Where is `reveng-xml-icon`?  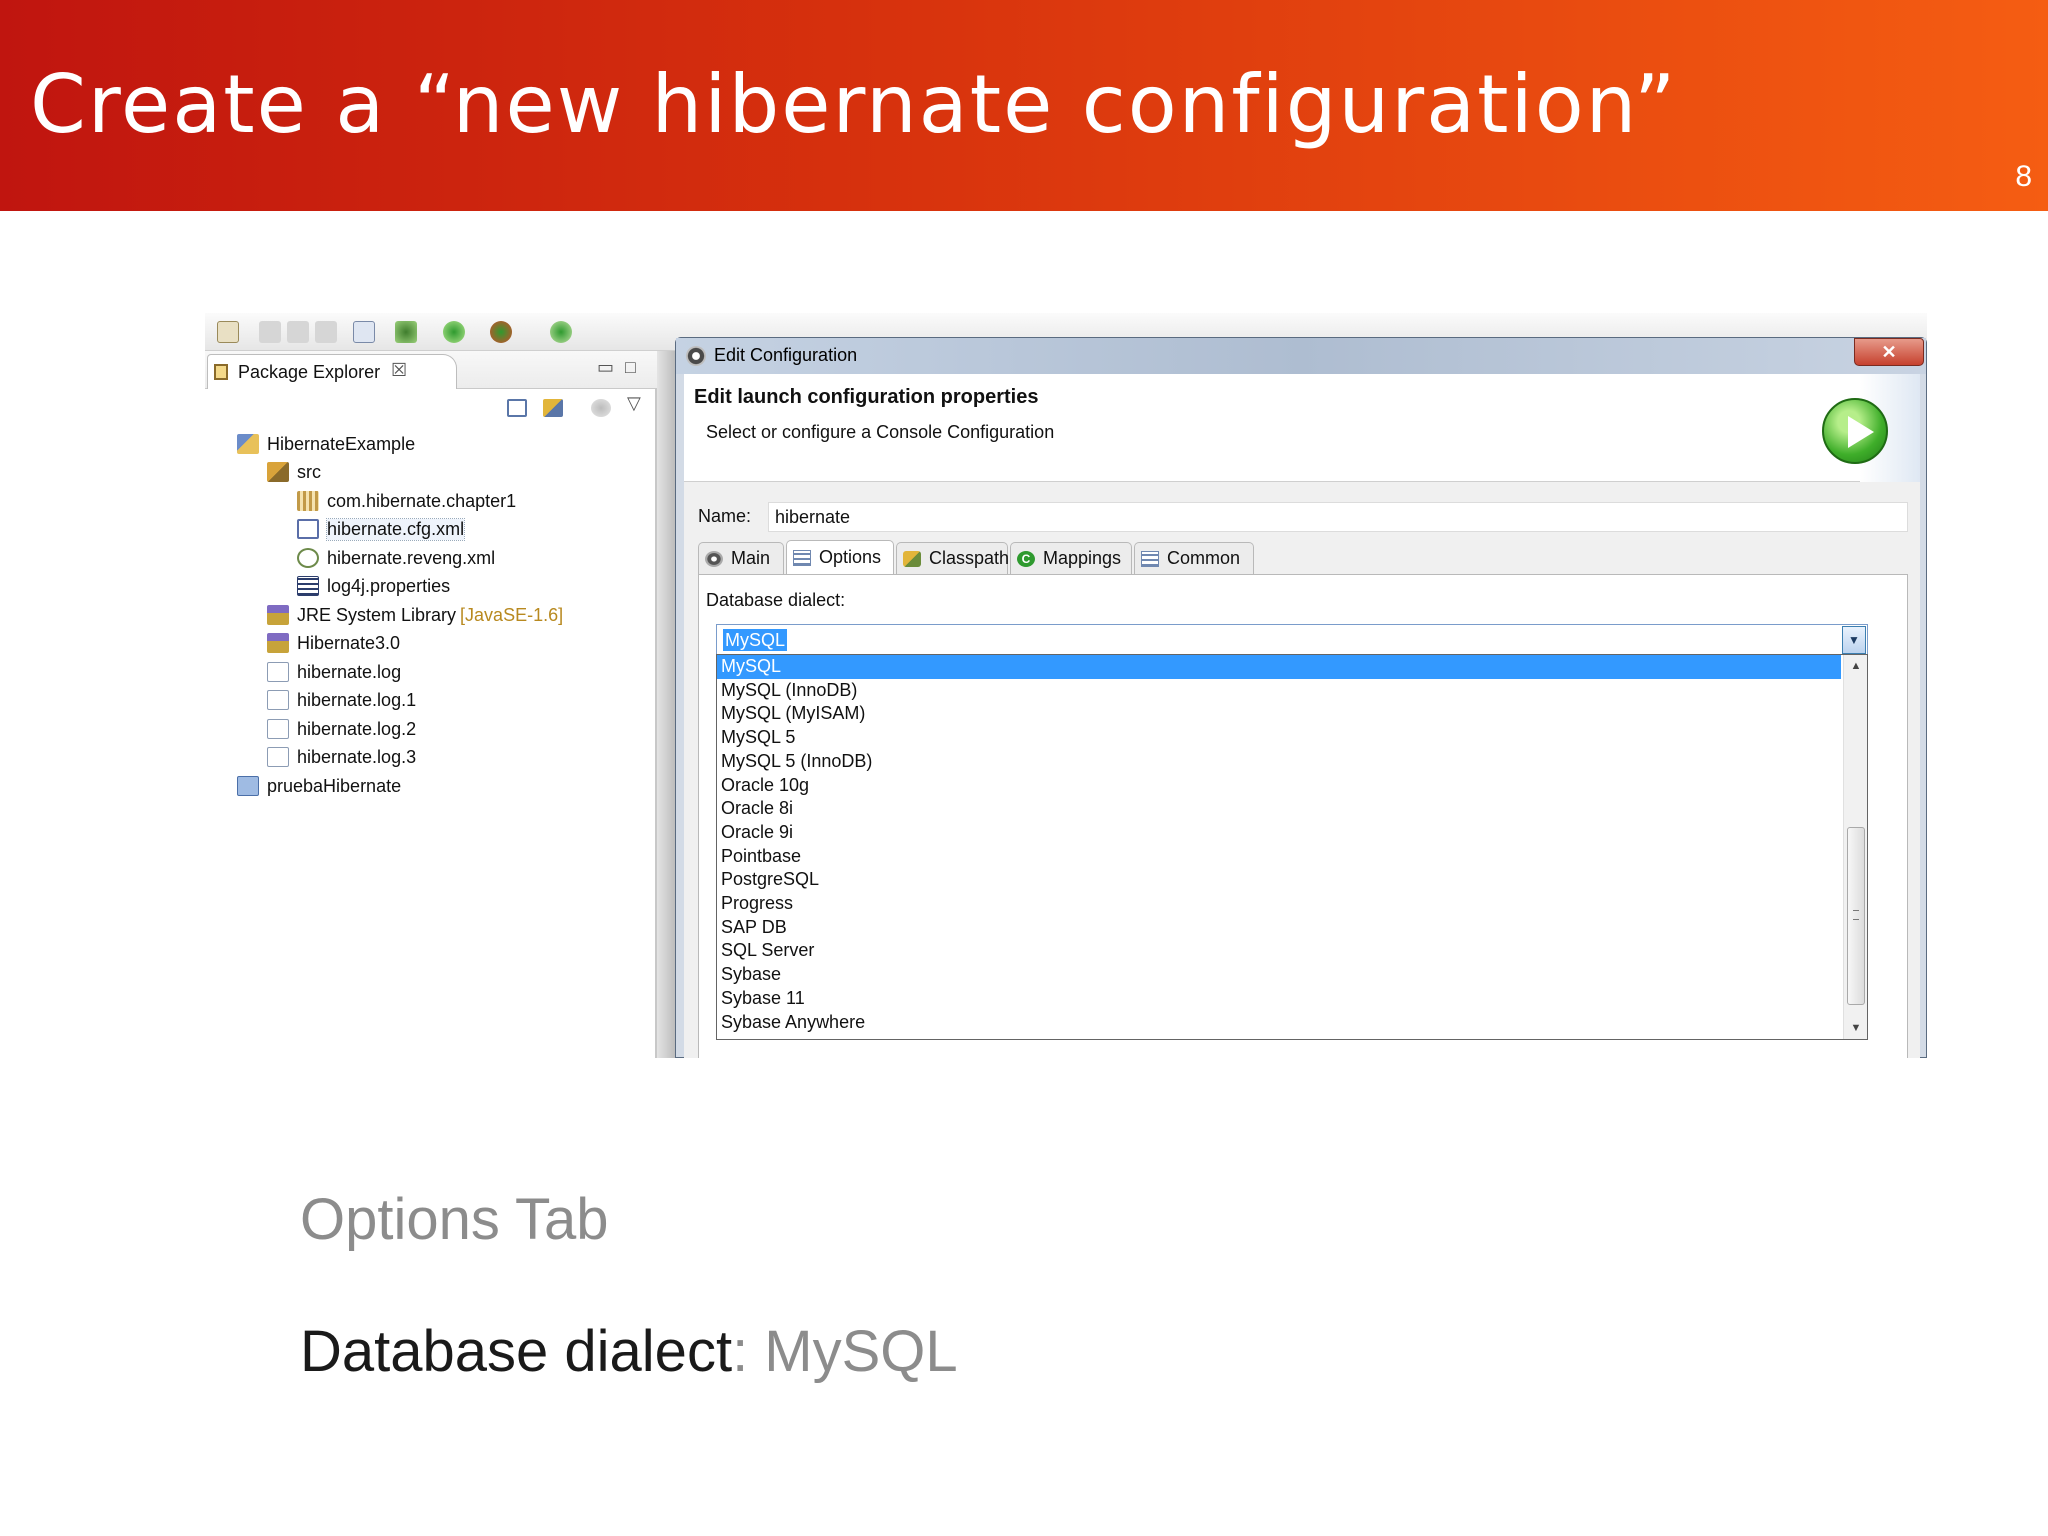
reveng-xml-icon is located at coordinates (308, 558).